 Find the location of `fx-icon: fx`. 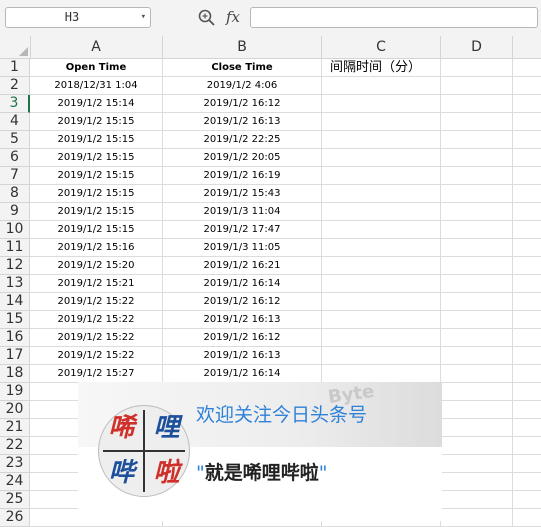

fx-icon: fx is located at coordinates (233, 17).